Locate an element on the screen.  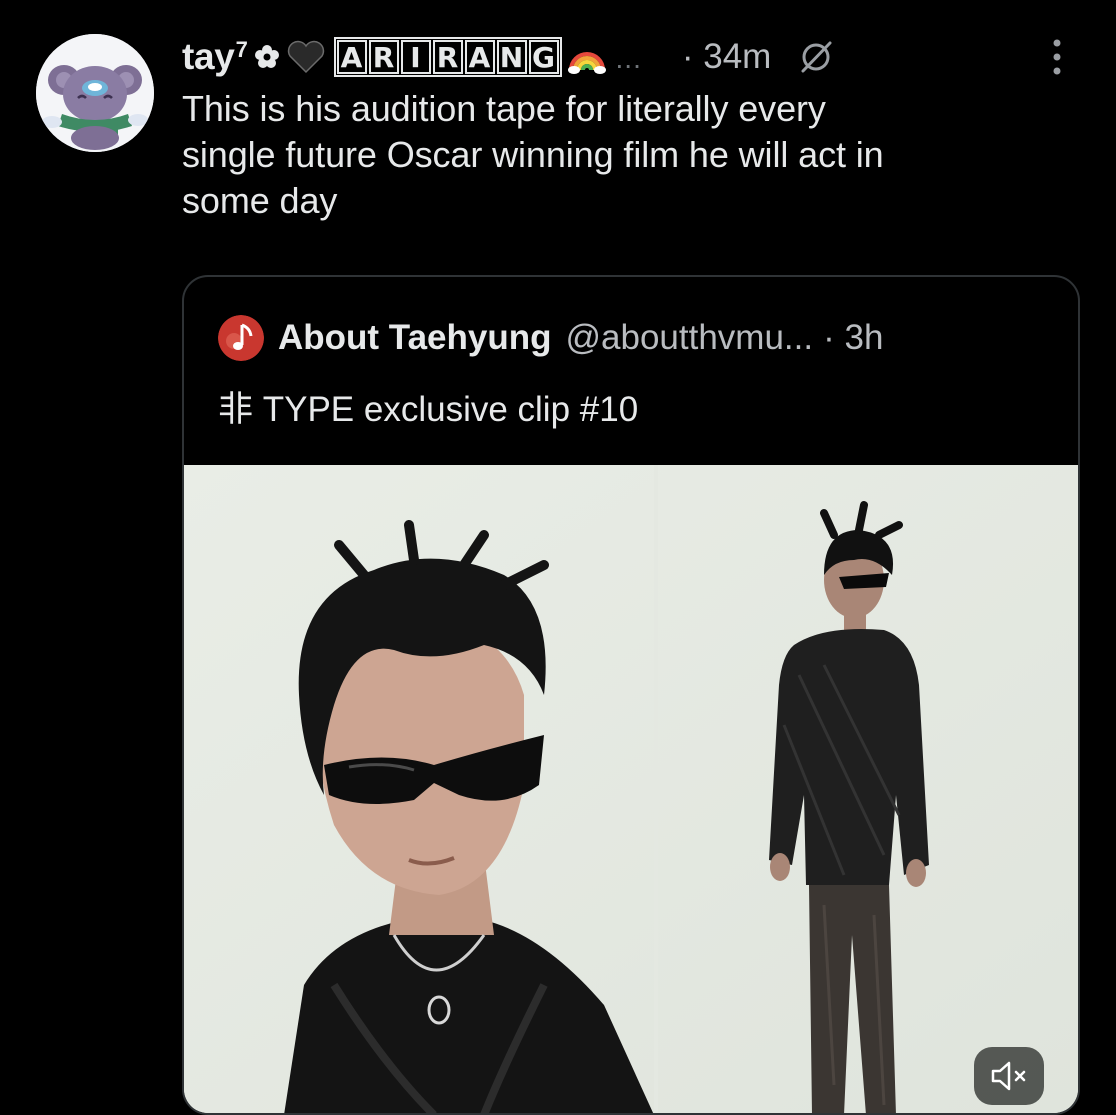
flower-icon is located at coordinates (267, 57).